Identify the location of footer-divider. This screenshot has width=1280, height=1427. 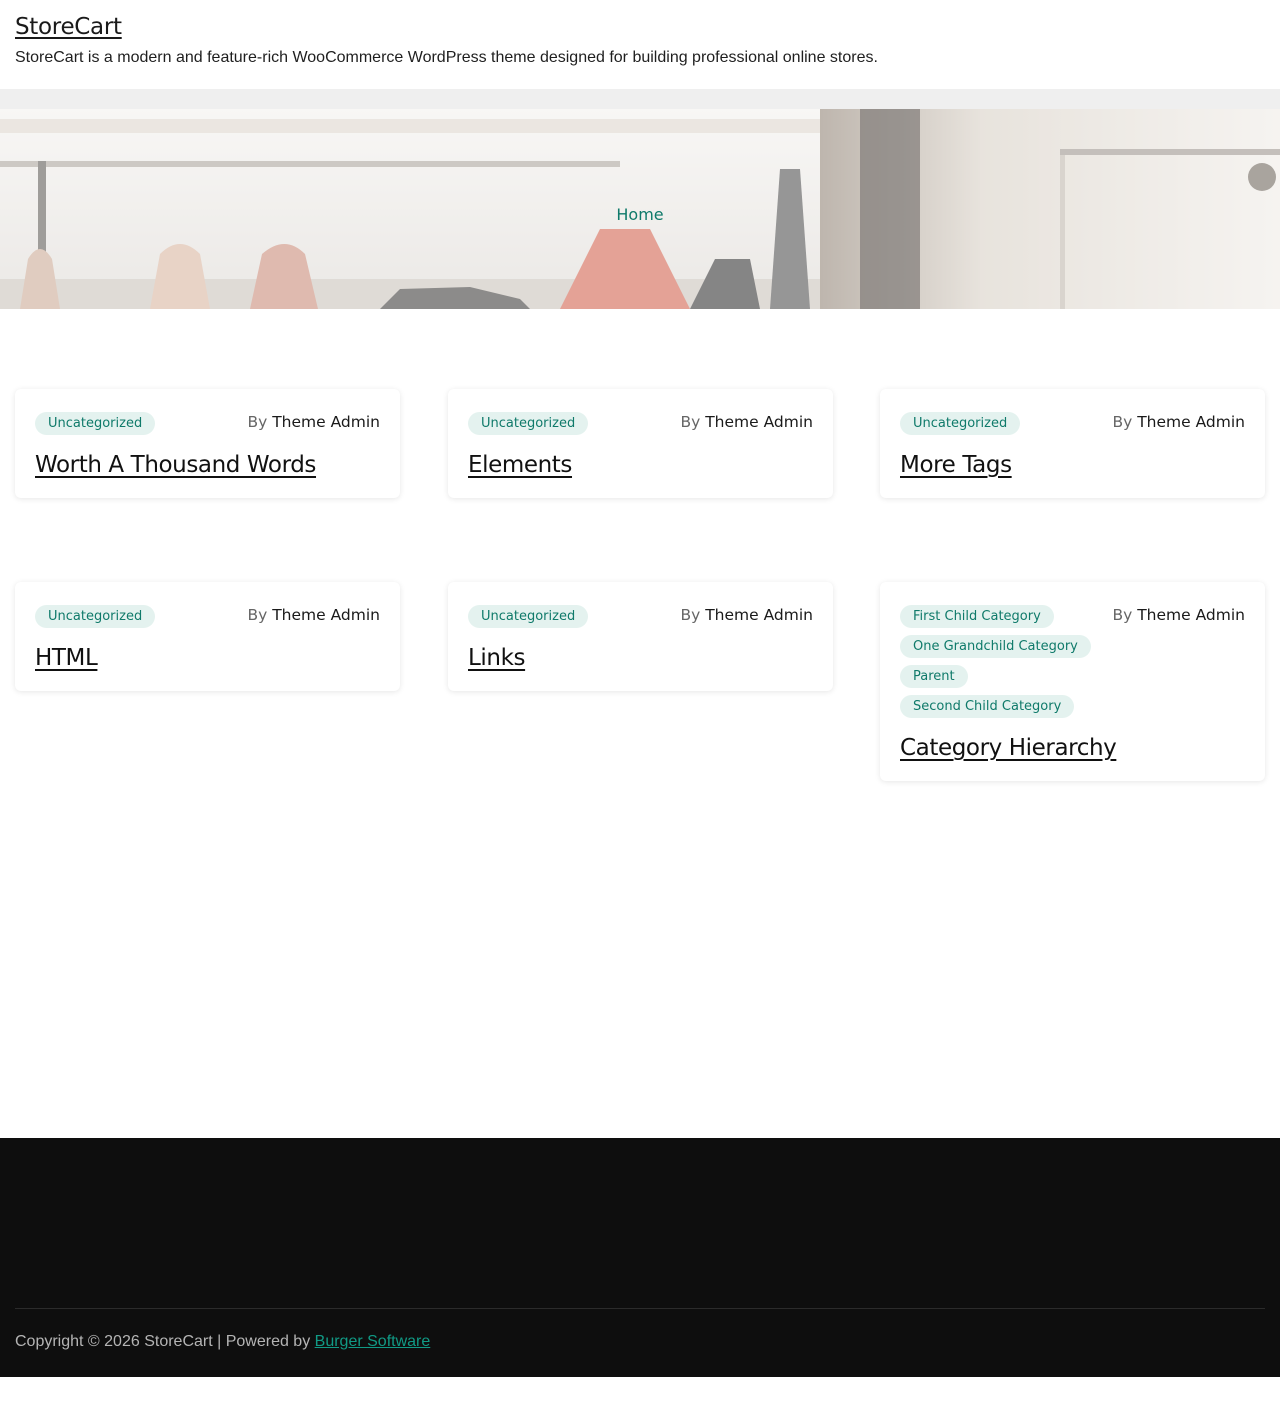
(640, 1308).